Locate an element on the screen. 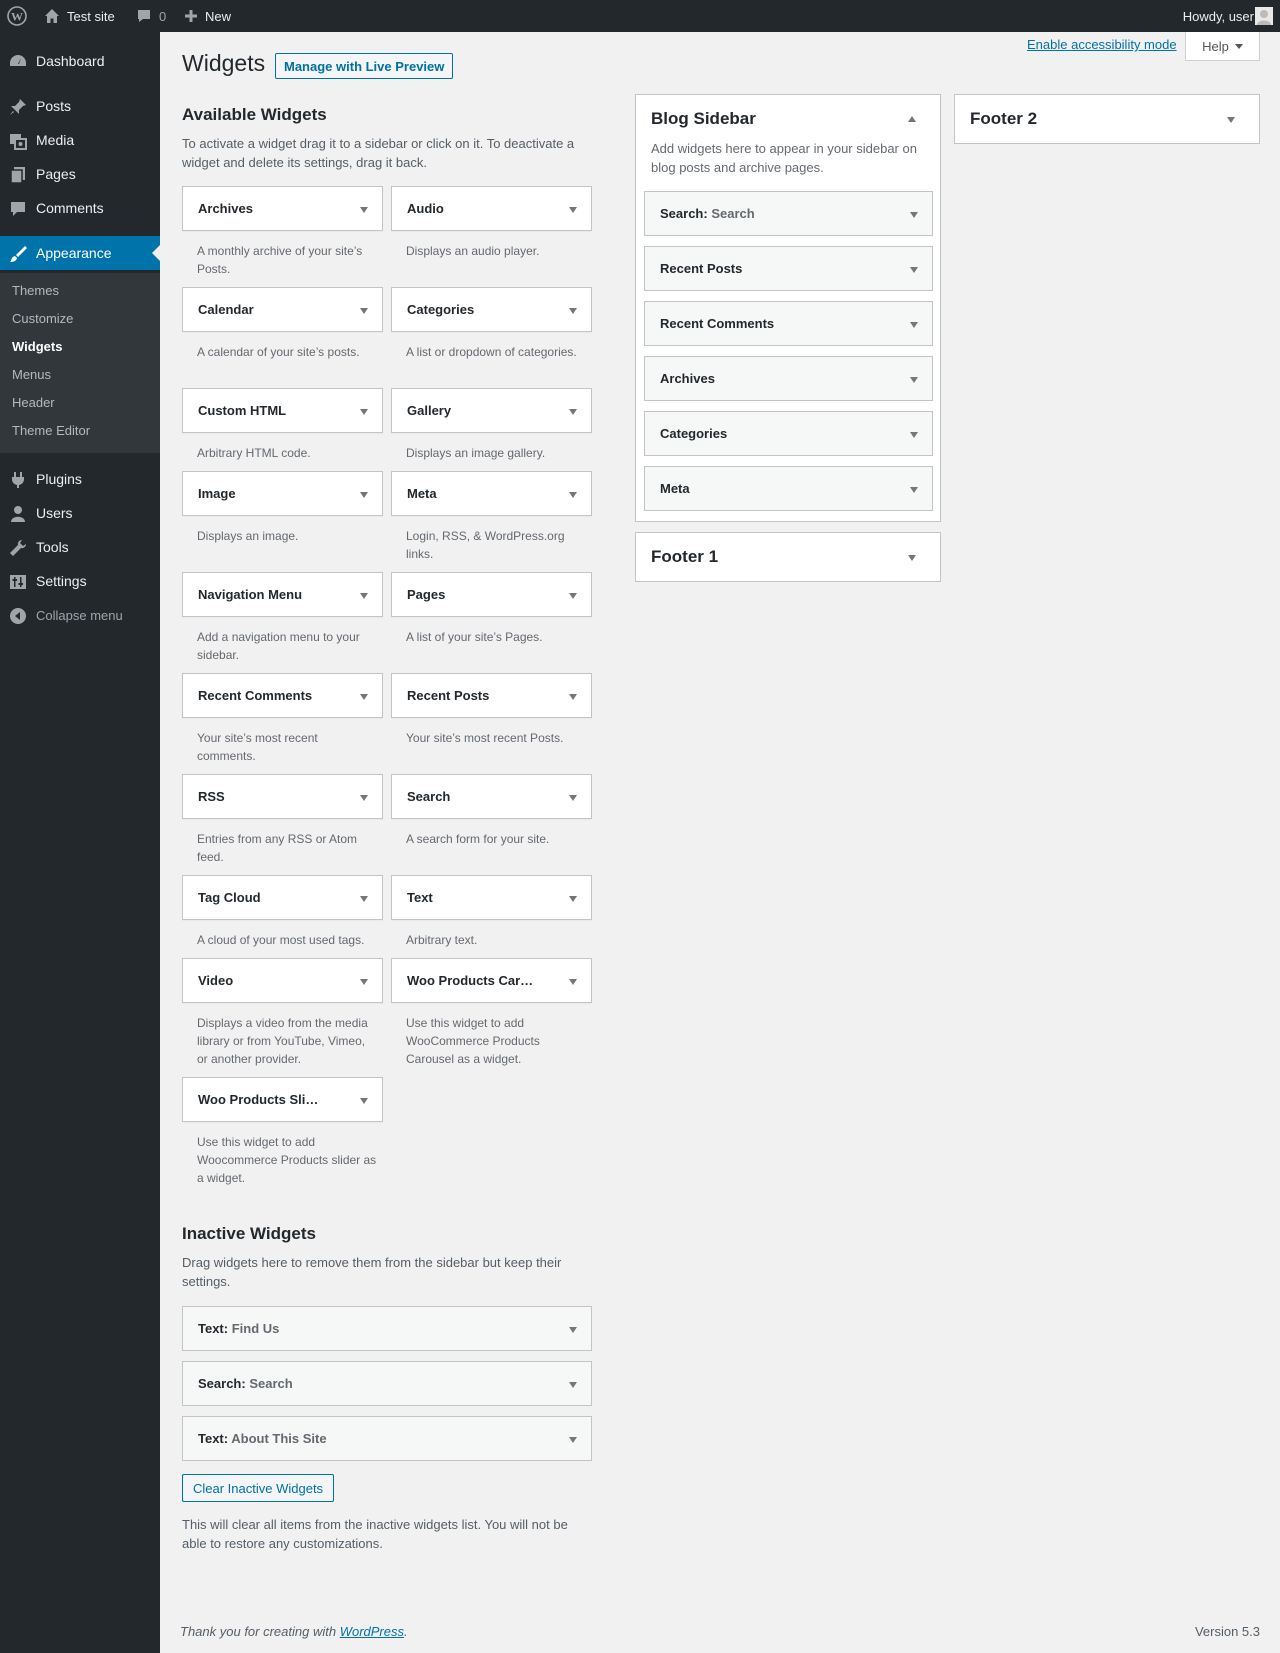 The width and height of the screenshot is (1280, 1653). footer-2-area: Footer 2 is located at coordinates (1107, 119).